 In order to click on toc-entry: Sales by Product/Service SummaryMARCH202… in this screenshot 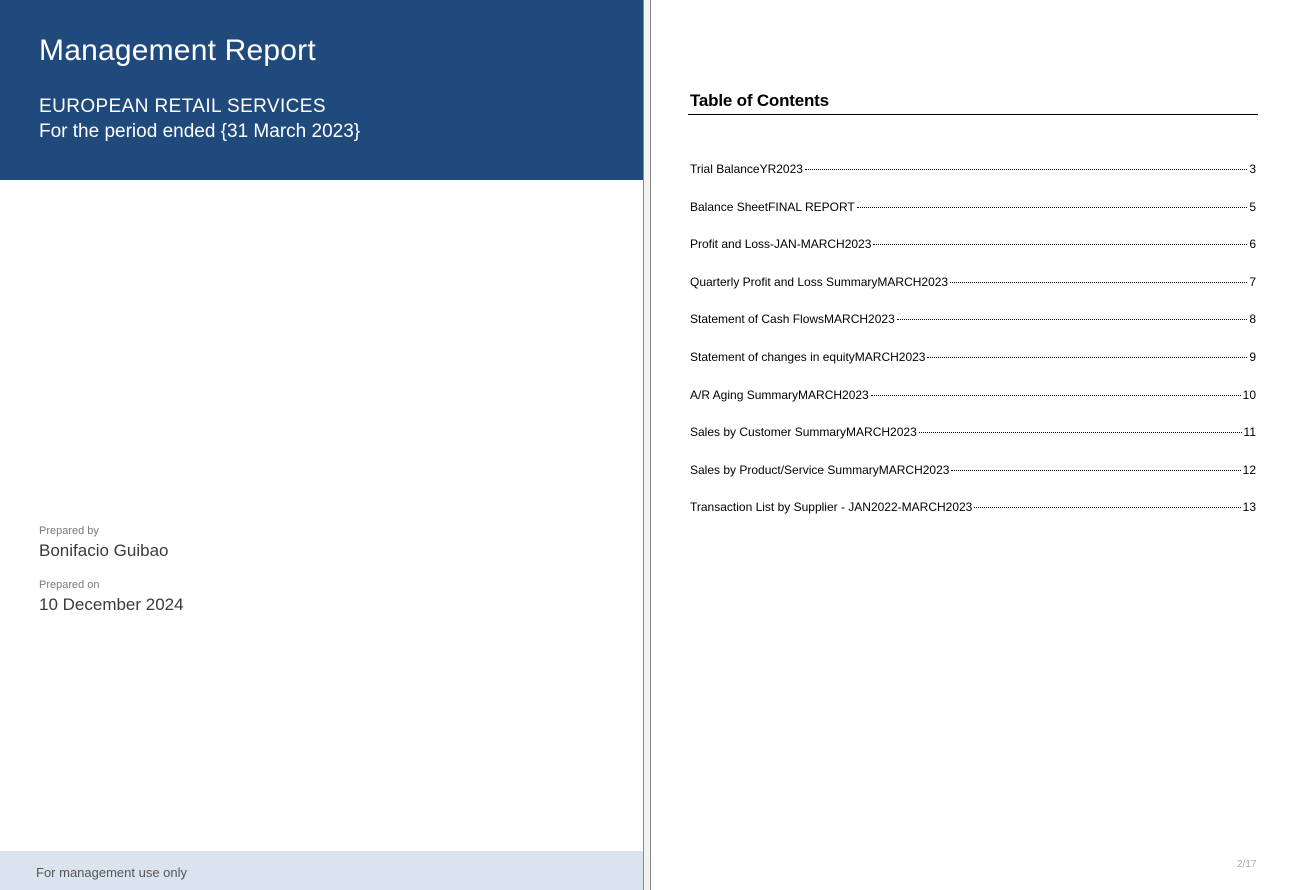, I will do `click(973, 482)`.